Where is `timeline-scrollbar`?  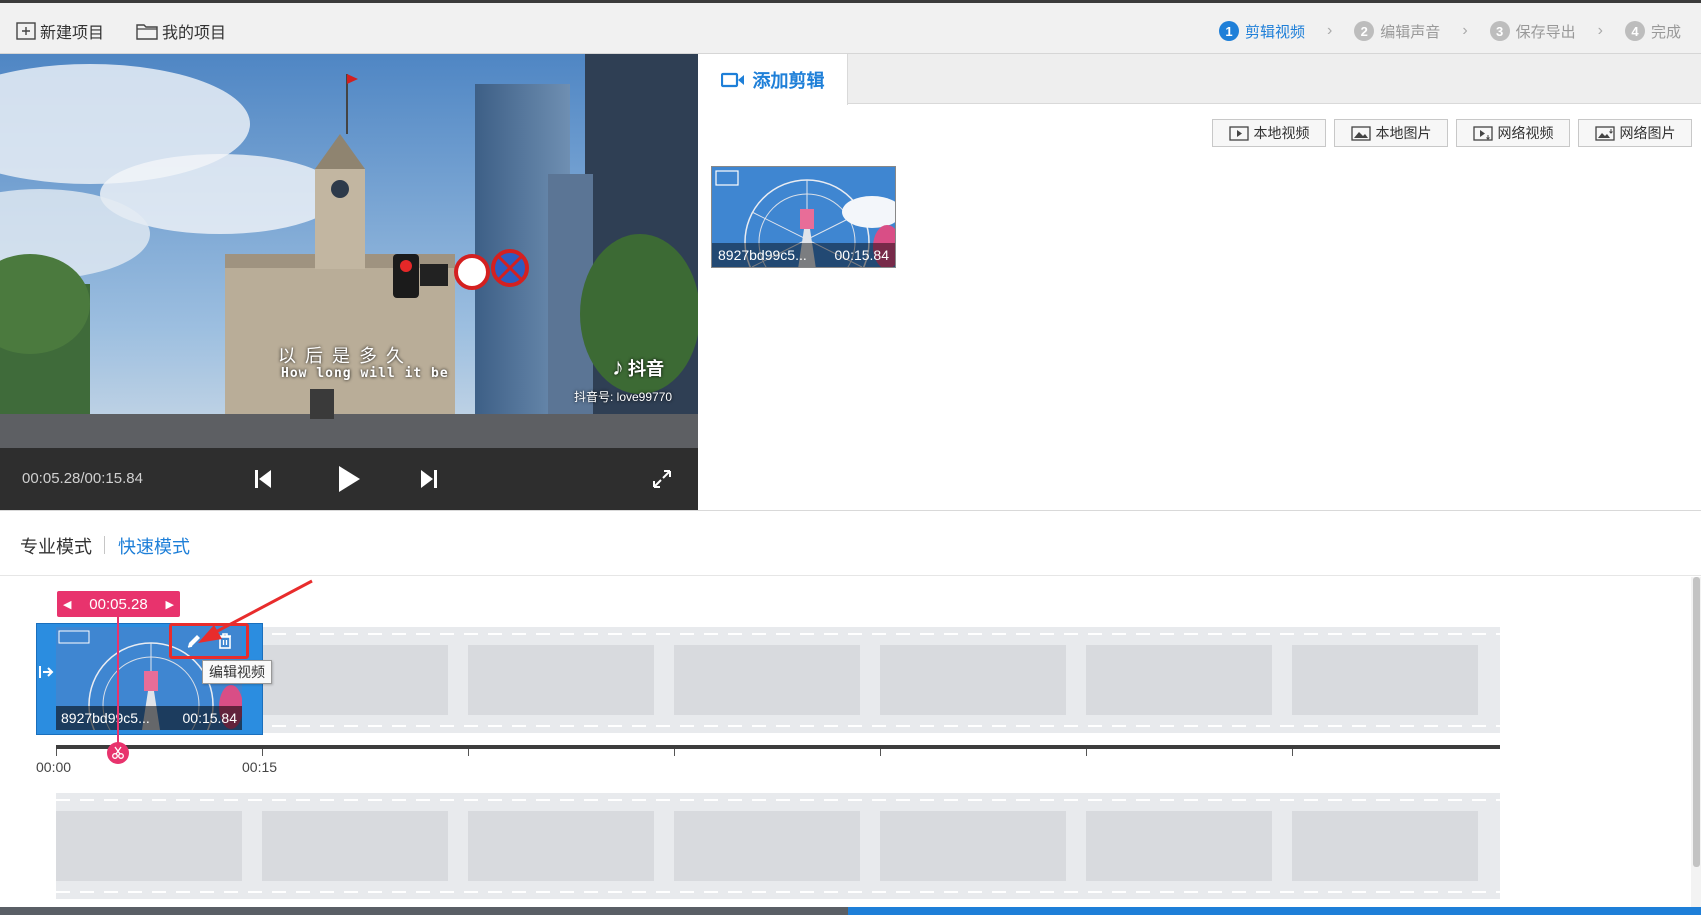
timeline-scrollbar is located at coordinates (1696, 742).